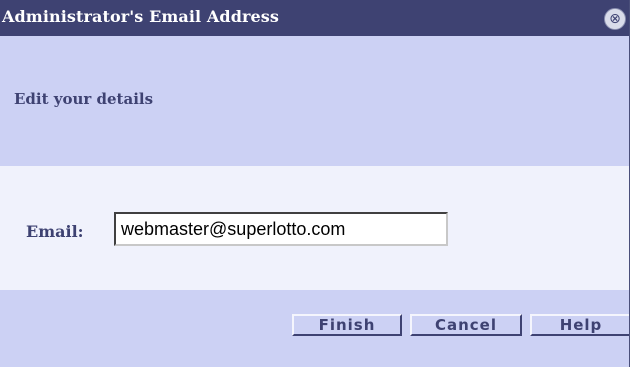 This screenshot has height=367, width=630. Describe the element at coordinates (314, 18) in the screenshot. I see `title-bar: Administrator's Email Address ⊗` at that location.